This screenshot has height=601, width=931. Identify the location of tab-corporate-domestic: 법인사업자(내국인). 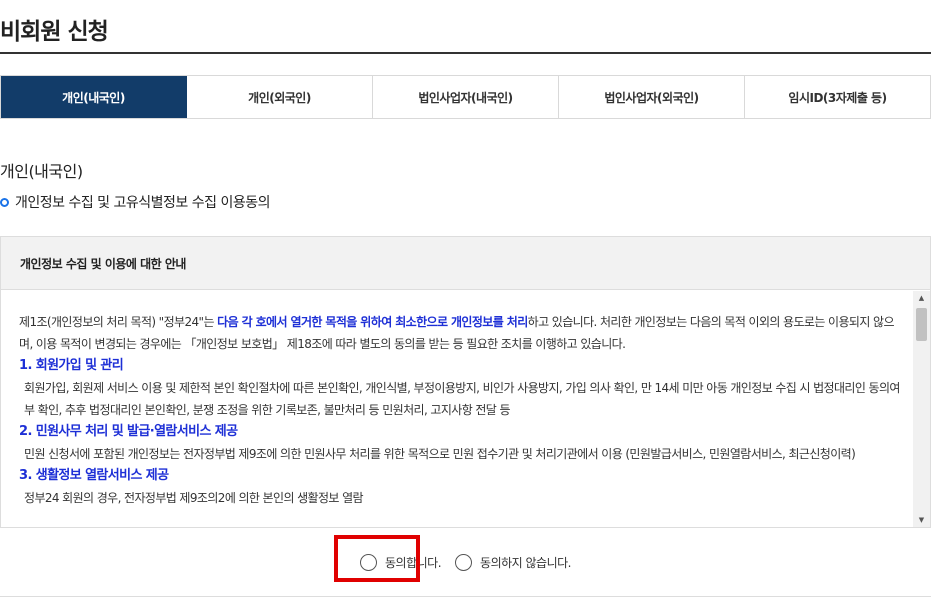
(466, 97).